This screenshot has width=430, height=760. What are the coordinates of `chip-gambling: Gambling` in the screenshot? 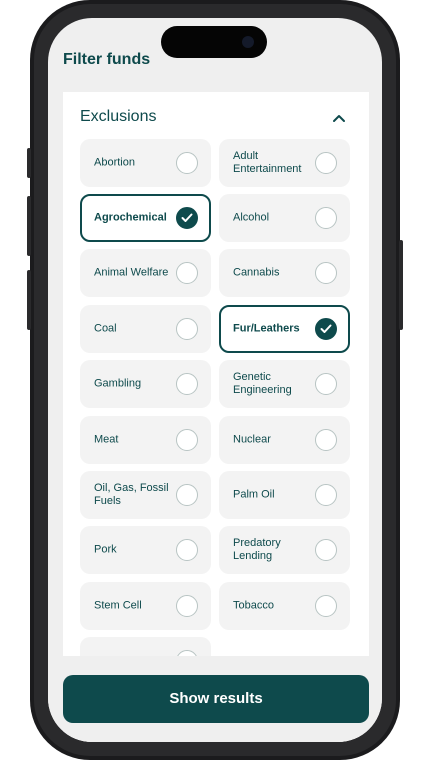 It's located at (145, 384).